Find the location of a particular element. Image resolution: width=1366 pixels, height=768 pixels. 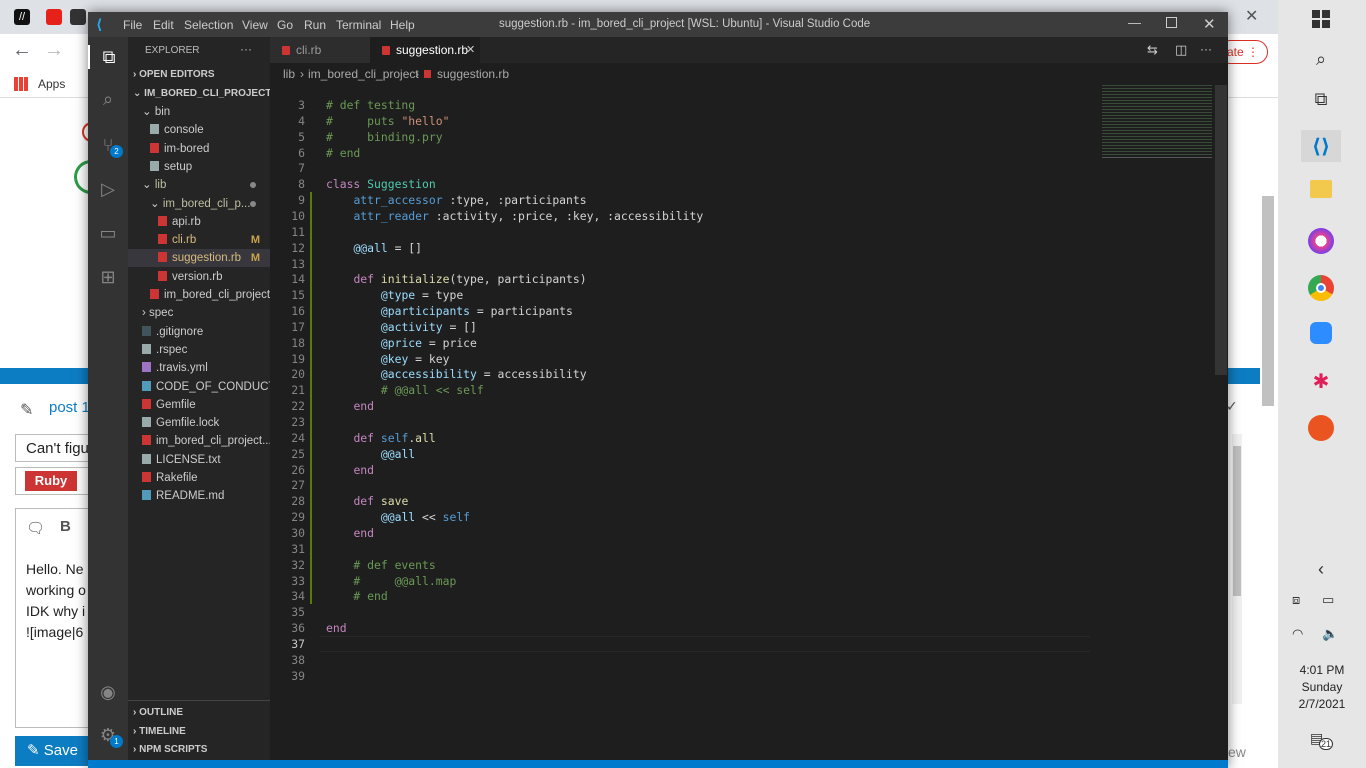

tree-item: setup is located at coordinates (199, 167).